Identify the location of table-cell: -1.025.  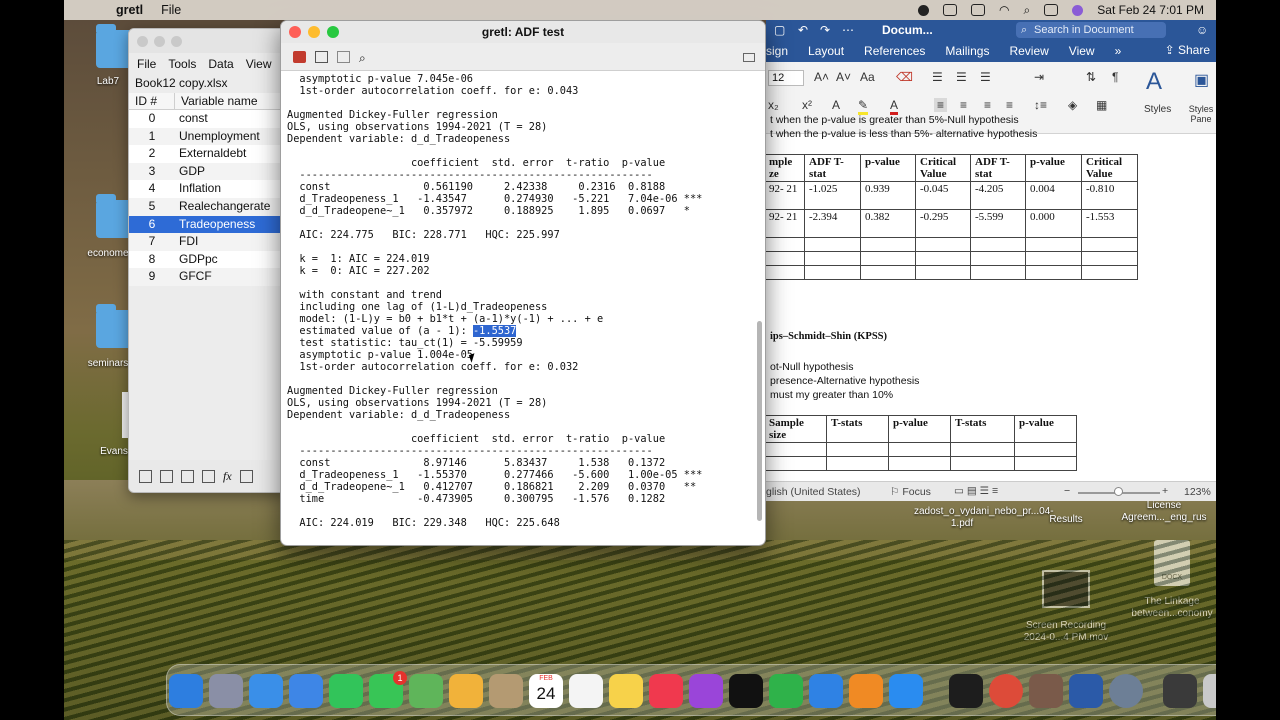
(832, 195).